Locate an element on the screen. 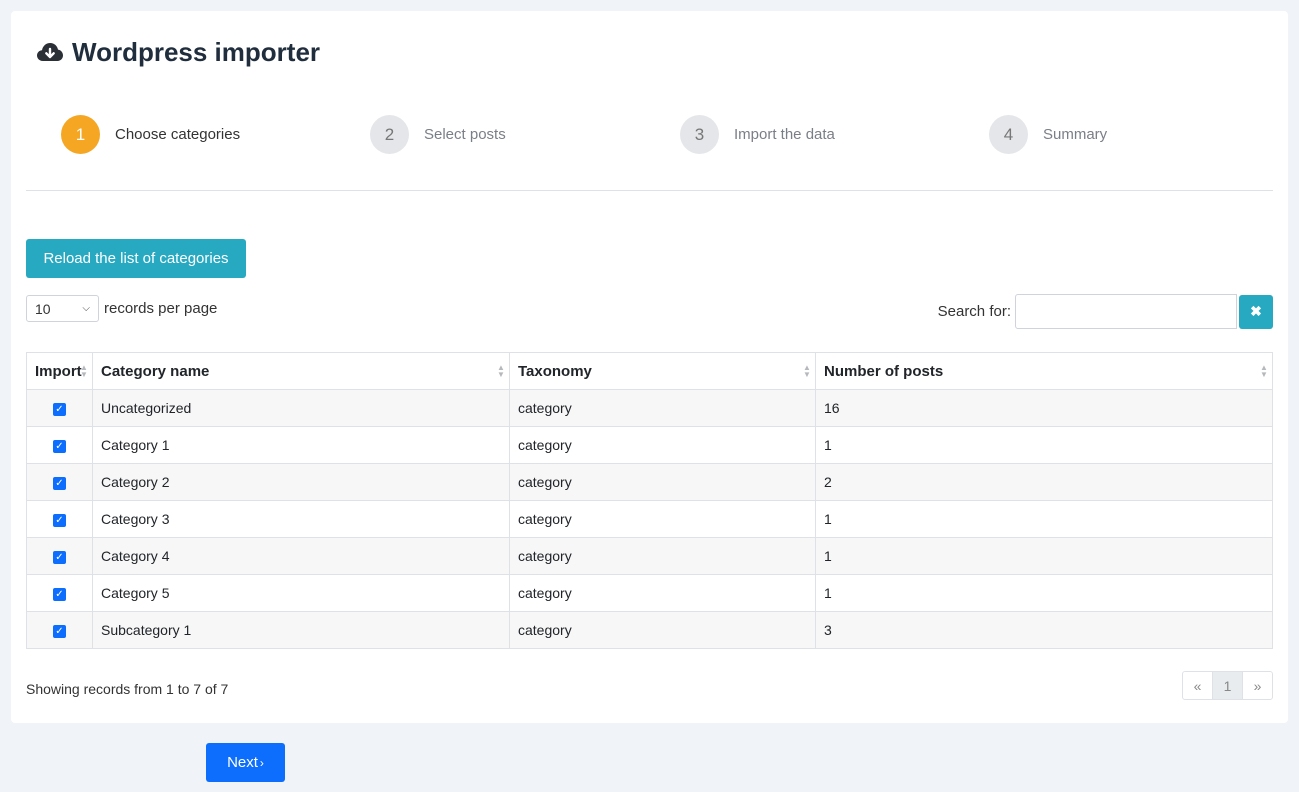  step-number: 4 is located at coordinates (1008, 134).